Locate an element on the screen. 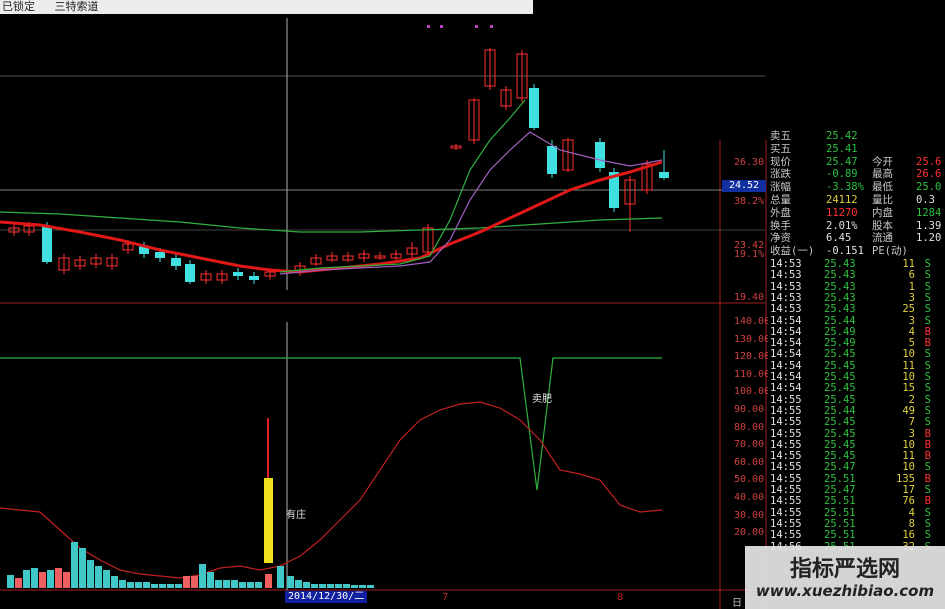  quote-value: 26.6 is located at coordinates (929, 174).